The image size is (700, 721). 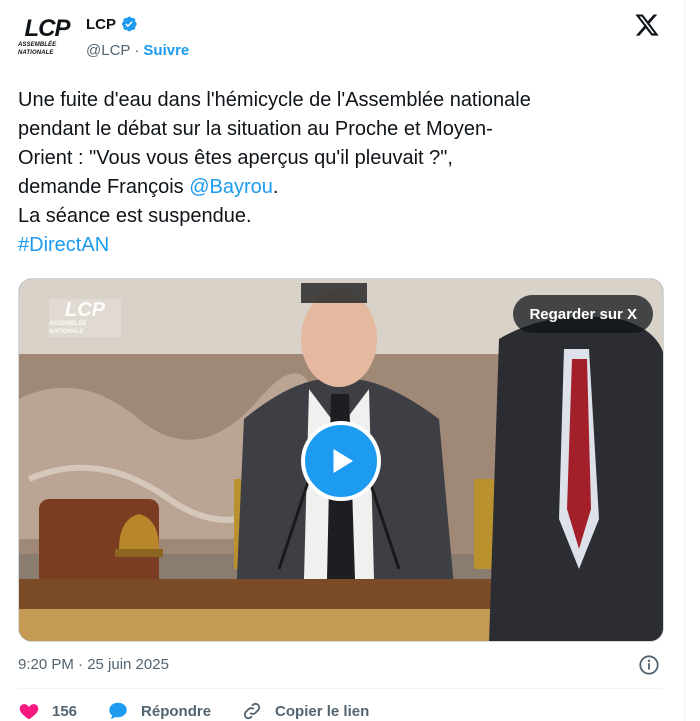 I want to click on verified-badge-icon, so click(x=129, y=24).